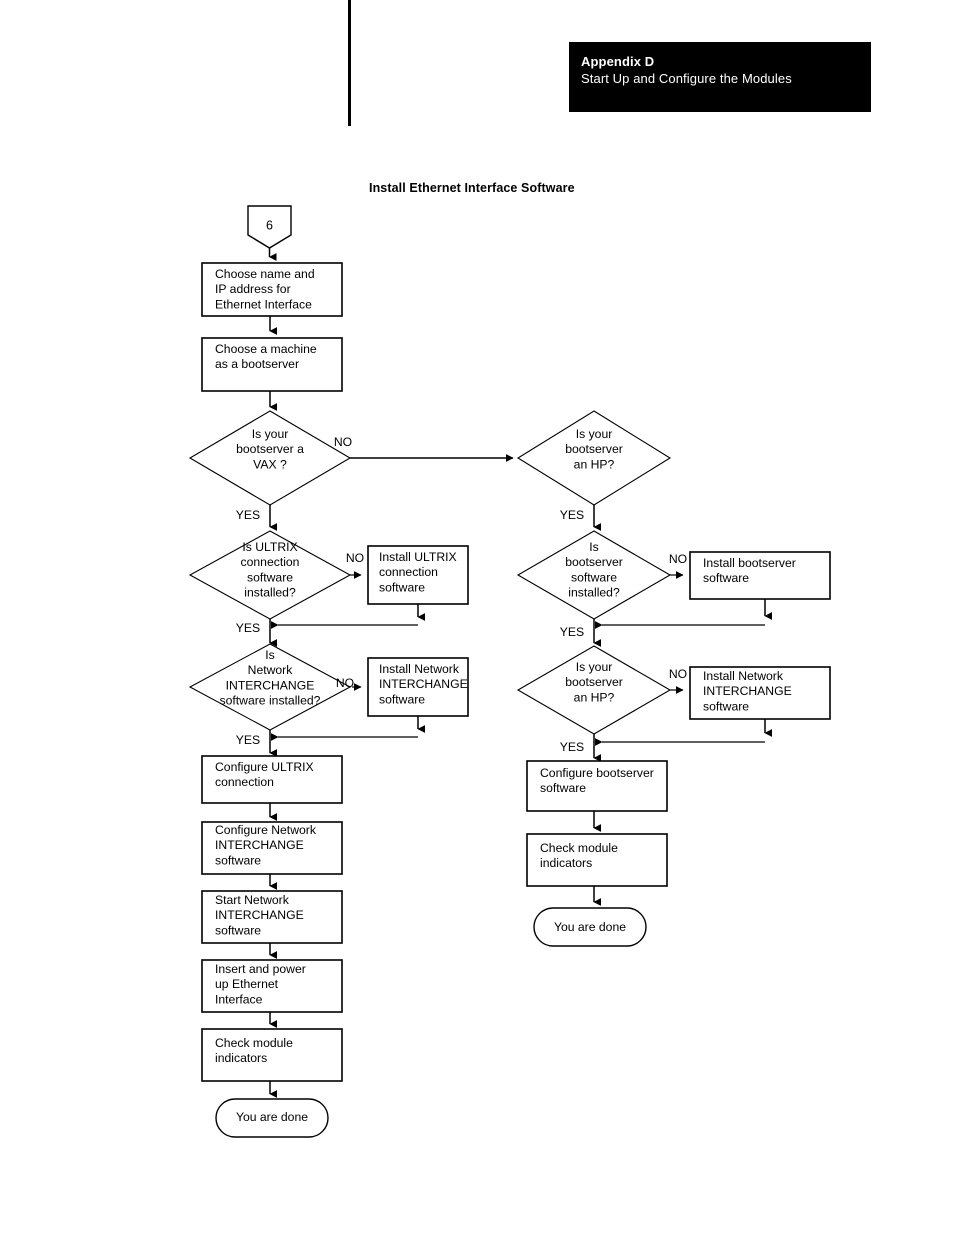  What do you see at coordinates (272, 848) in the screenshot?
I see `node-configure-network-interchange: Configure Network INTERCHANGE software` at bounding box center [272, 848].